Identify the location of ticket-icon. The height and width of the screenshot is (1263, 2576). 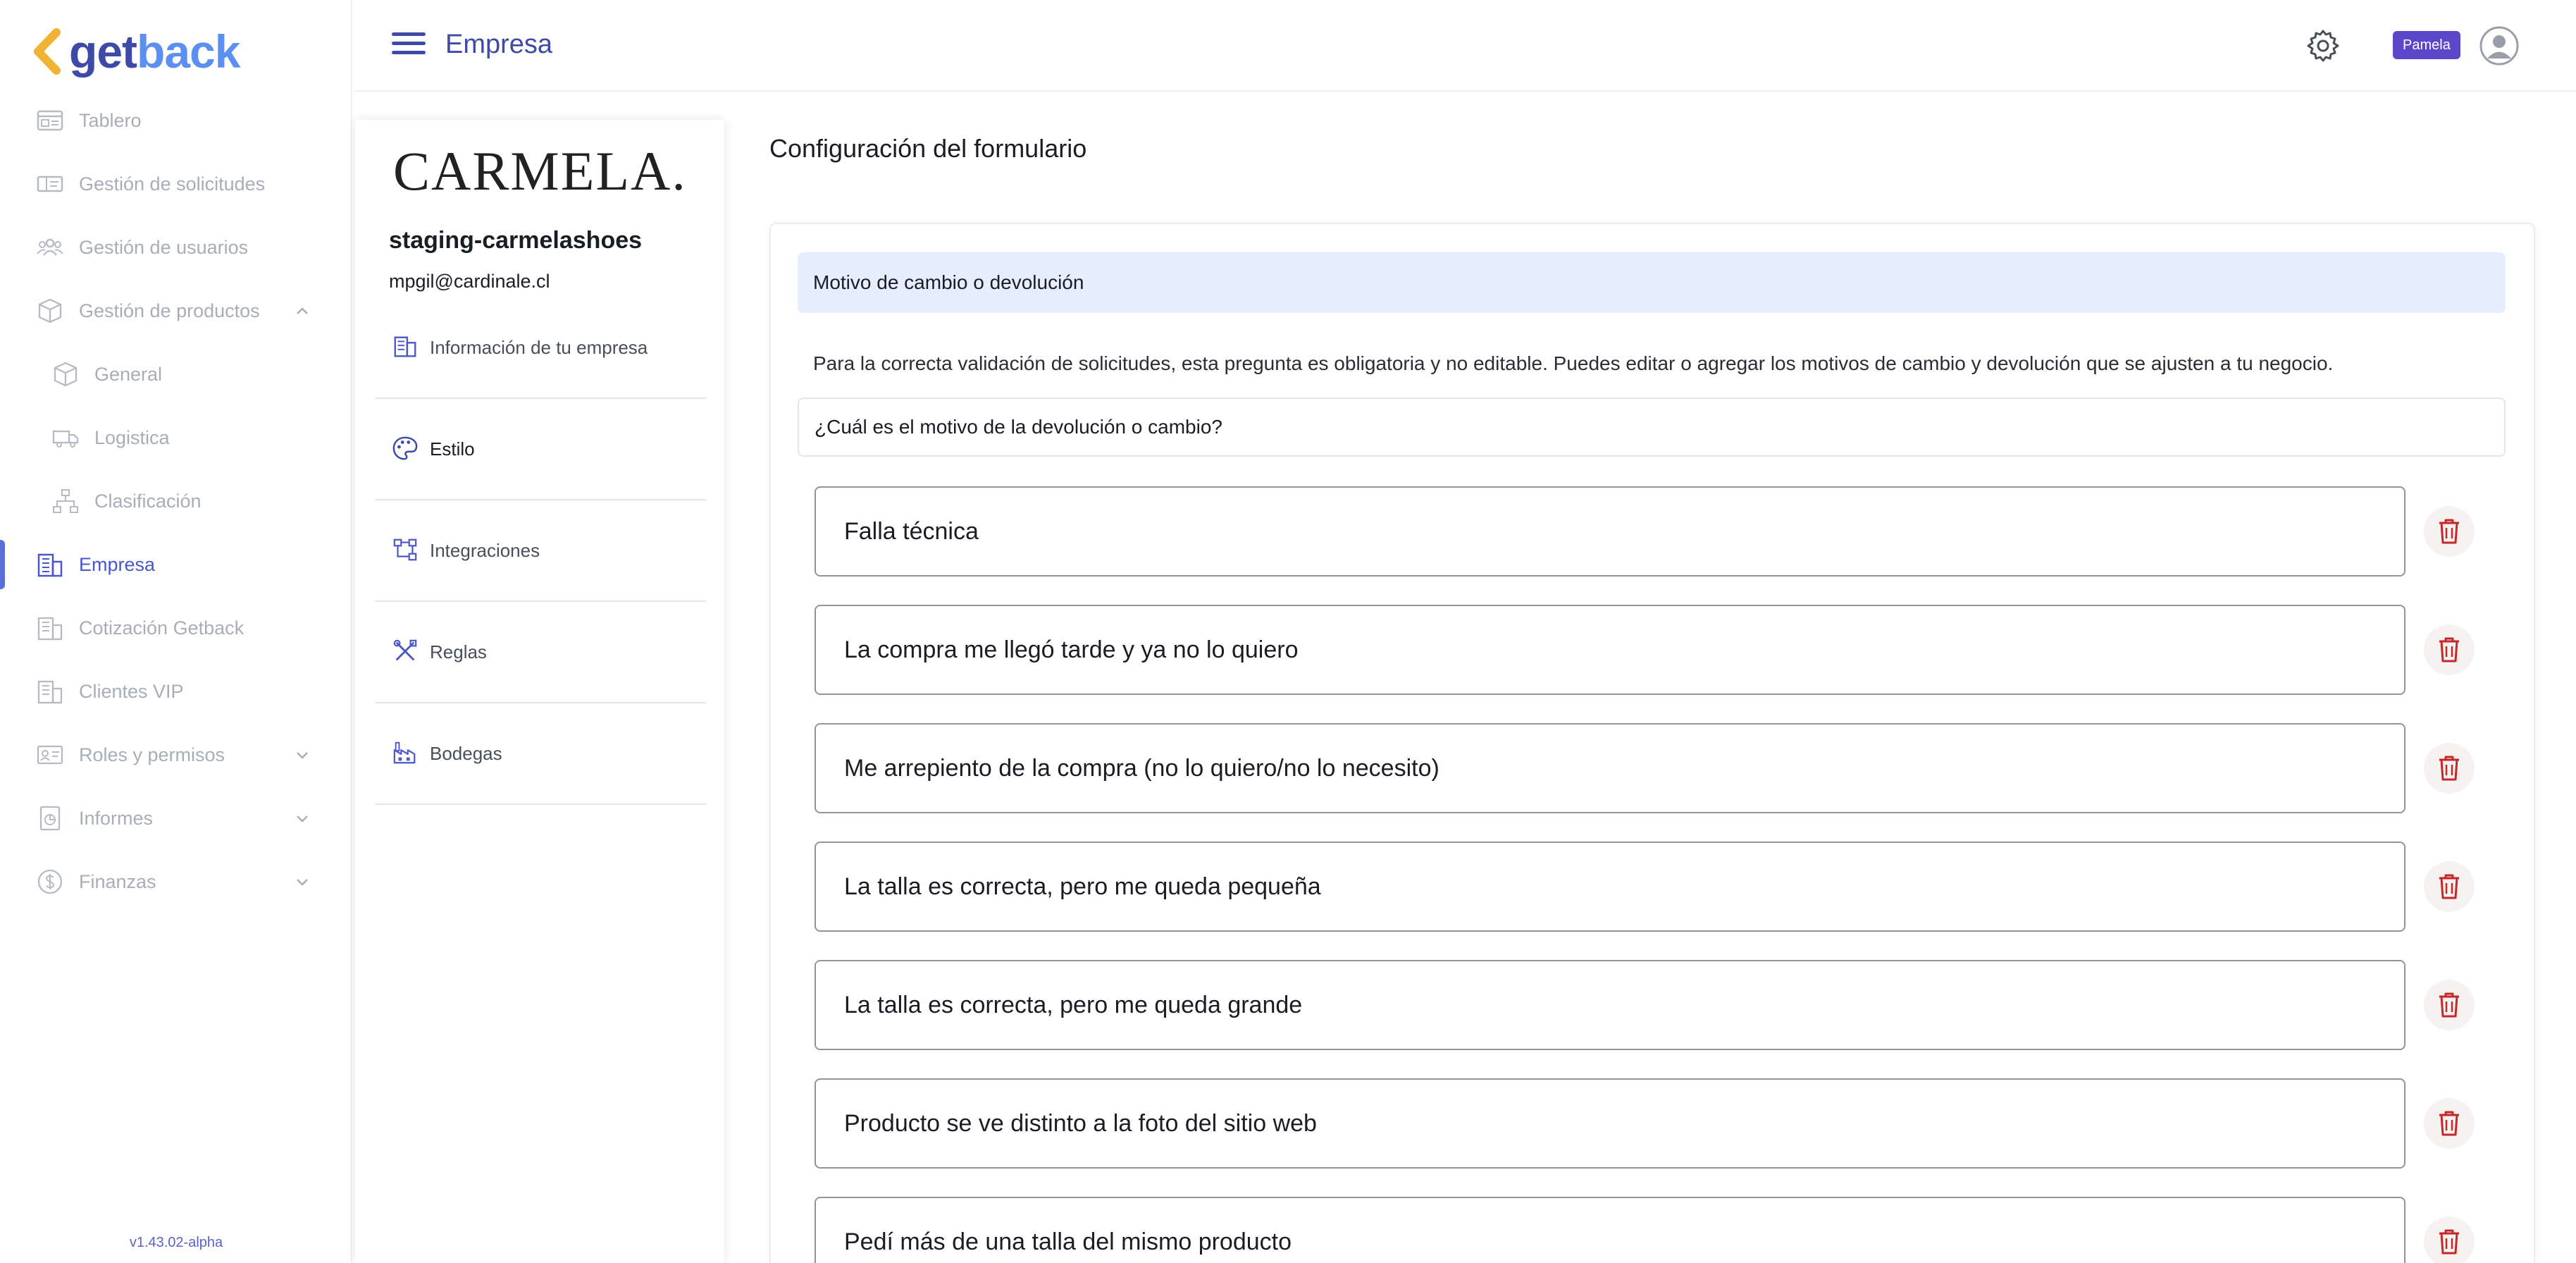
(50, 184).